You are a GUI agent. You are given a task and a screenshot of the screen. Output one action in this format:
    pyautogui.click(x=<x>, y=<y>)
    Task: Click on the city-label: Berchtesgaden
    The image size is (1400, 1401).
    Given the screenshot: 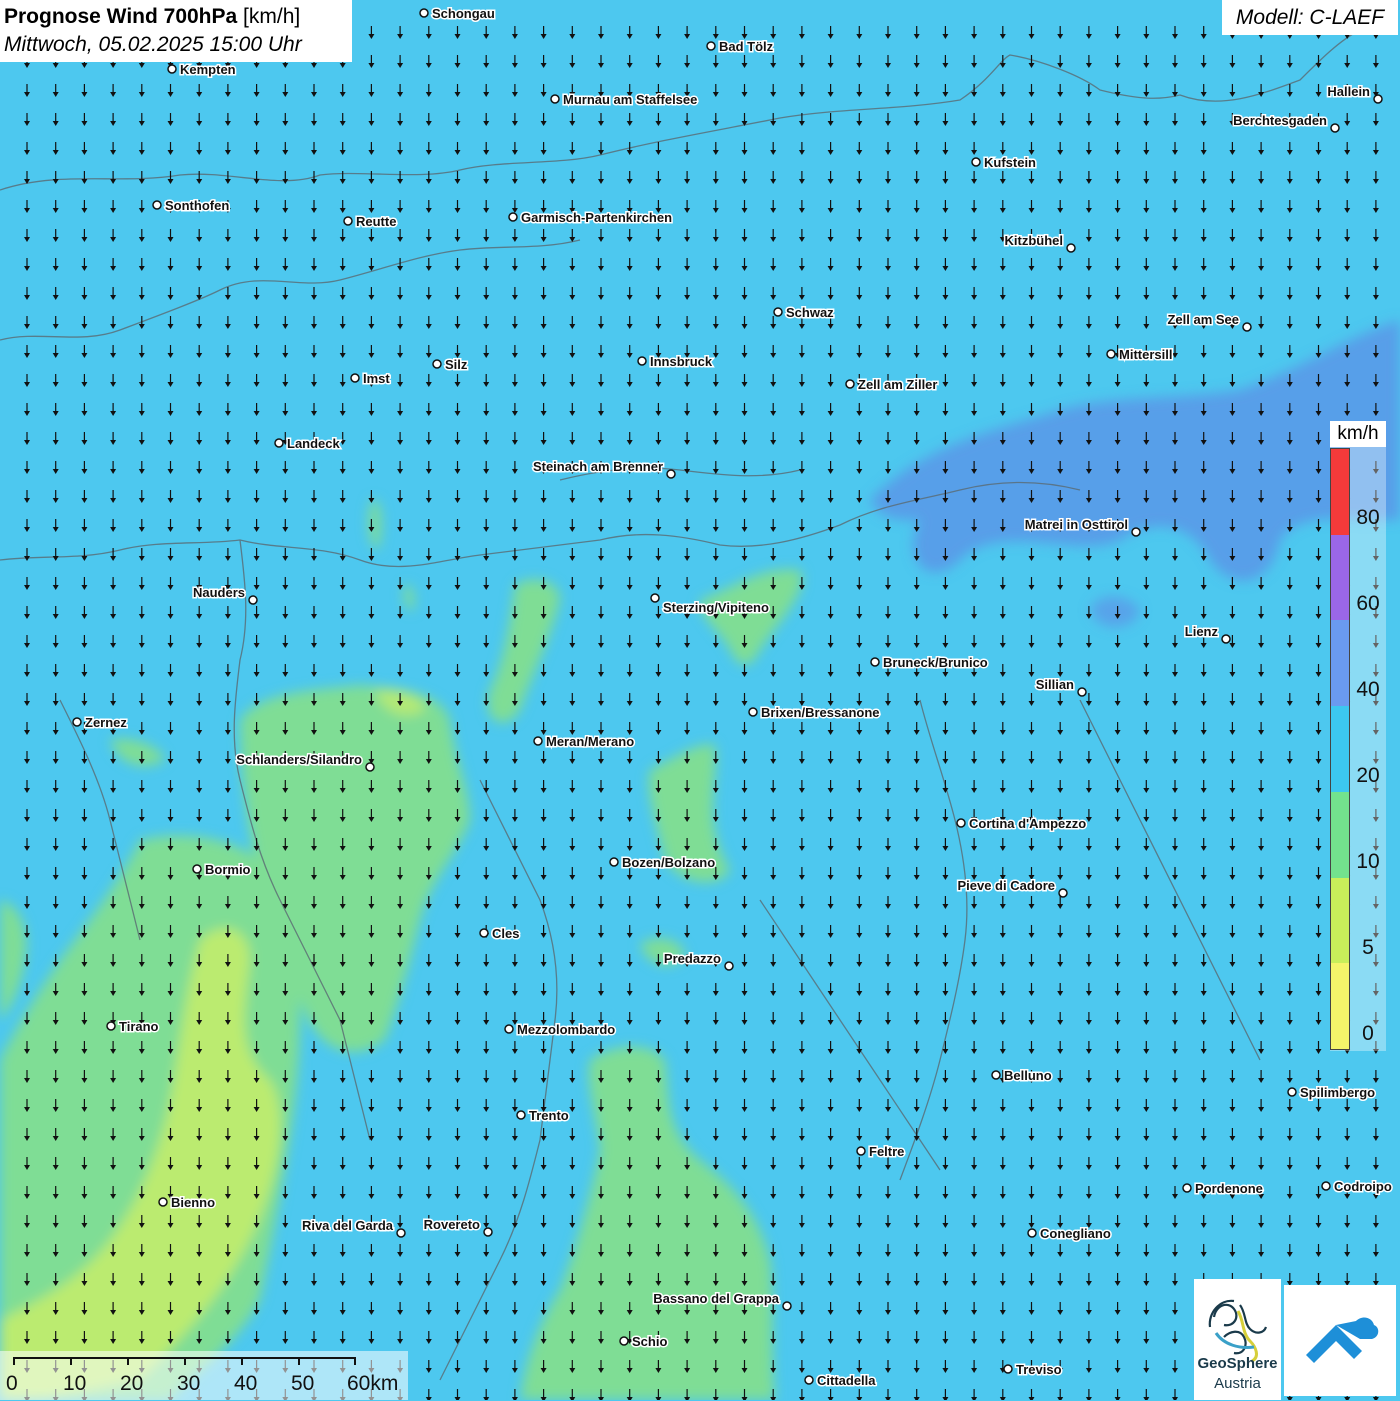 What is the action you would take?
    pyautogui.click(x=1280, y=120)
    